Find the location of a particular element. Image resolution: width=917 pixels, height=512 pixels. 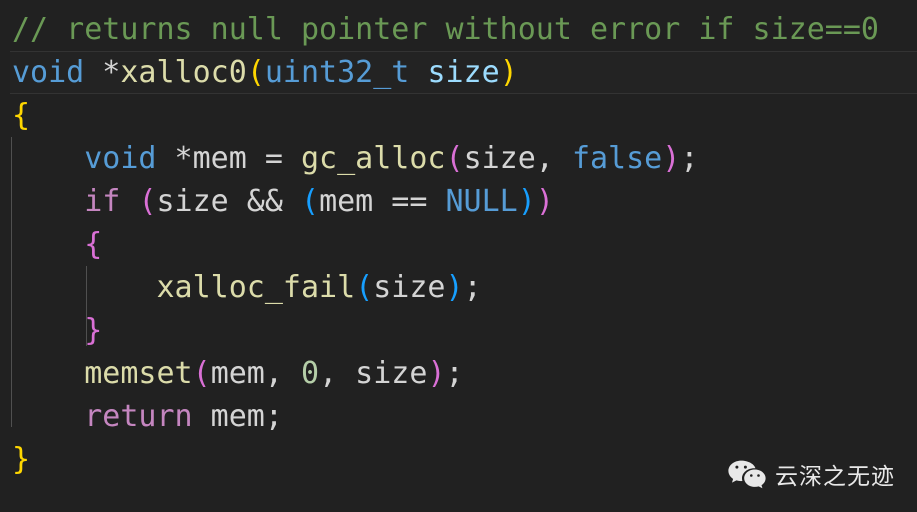

wechat-watermark: 云深之无迹 is located at coordinates (811, 477).